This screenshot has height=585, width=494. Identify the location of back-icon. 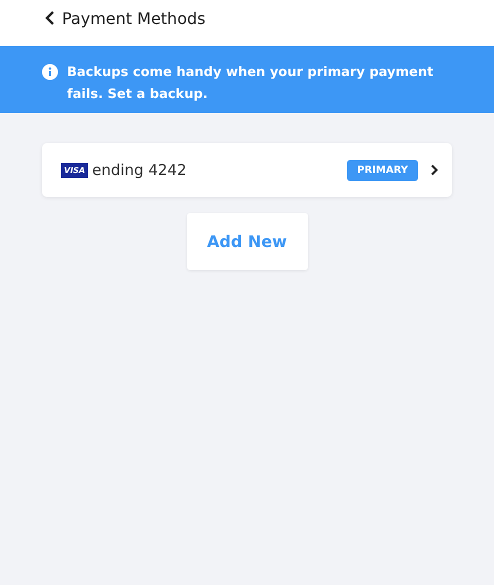
(50, 18).